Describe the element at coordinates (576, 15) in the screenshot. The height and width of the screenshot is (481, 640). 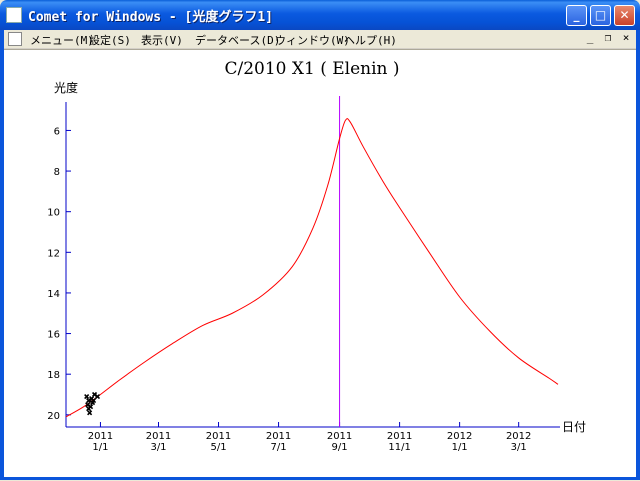
I see `minimize-button: _` at that location.